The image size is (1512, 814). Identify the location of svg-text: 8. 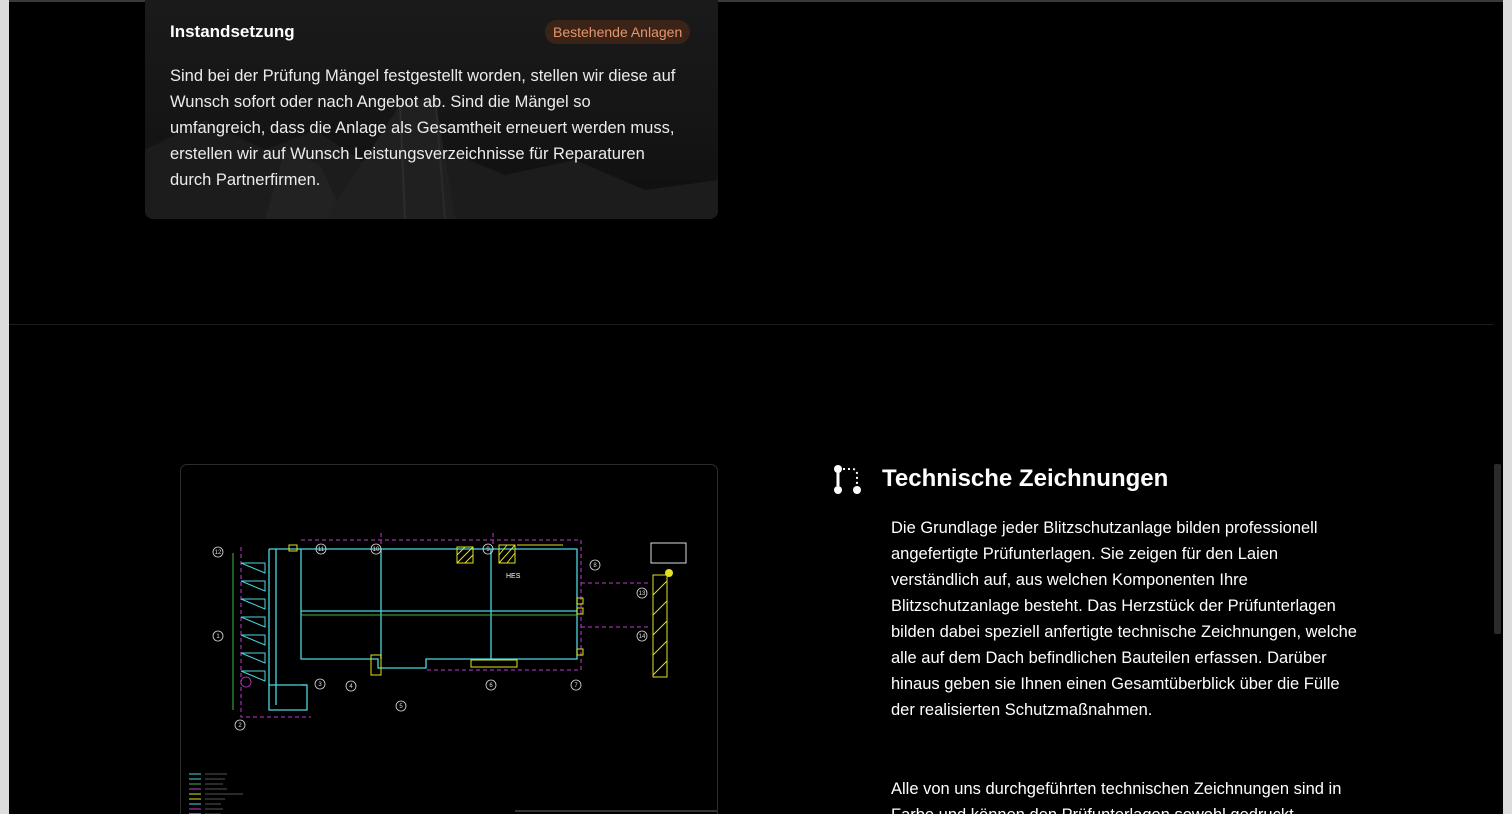
(595, 566).